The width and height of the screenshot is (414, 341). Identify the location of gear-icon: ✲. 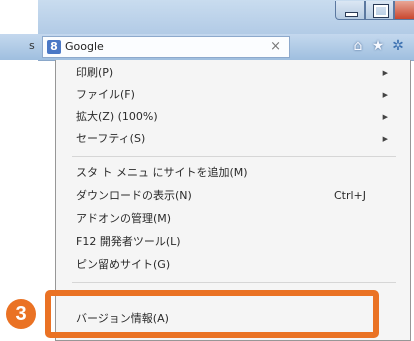
(398, 46).